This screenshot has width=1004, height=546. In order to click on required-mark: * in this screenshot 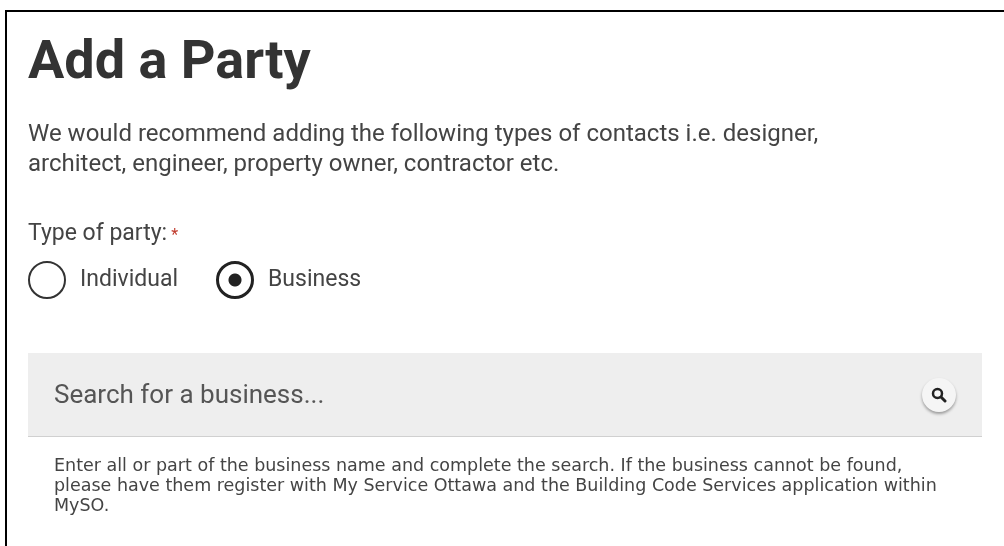, I will do `click(175, 235)`.